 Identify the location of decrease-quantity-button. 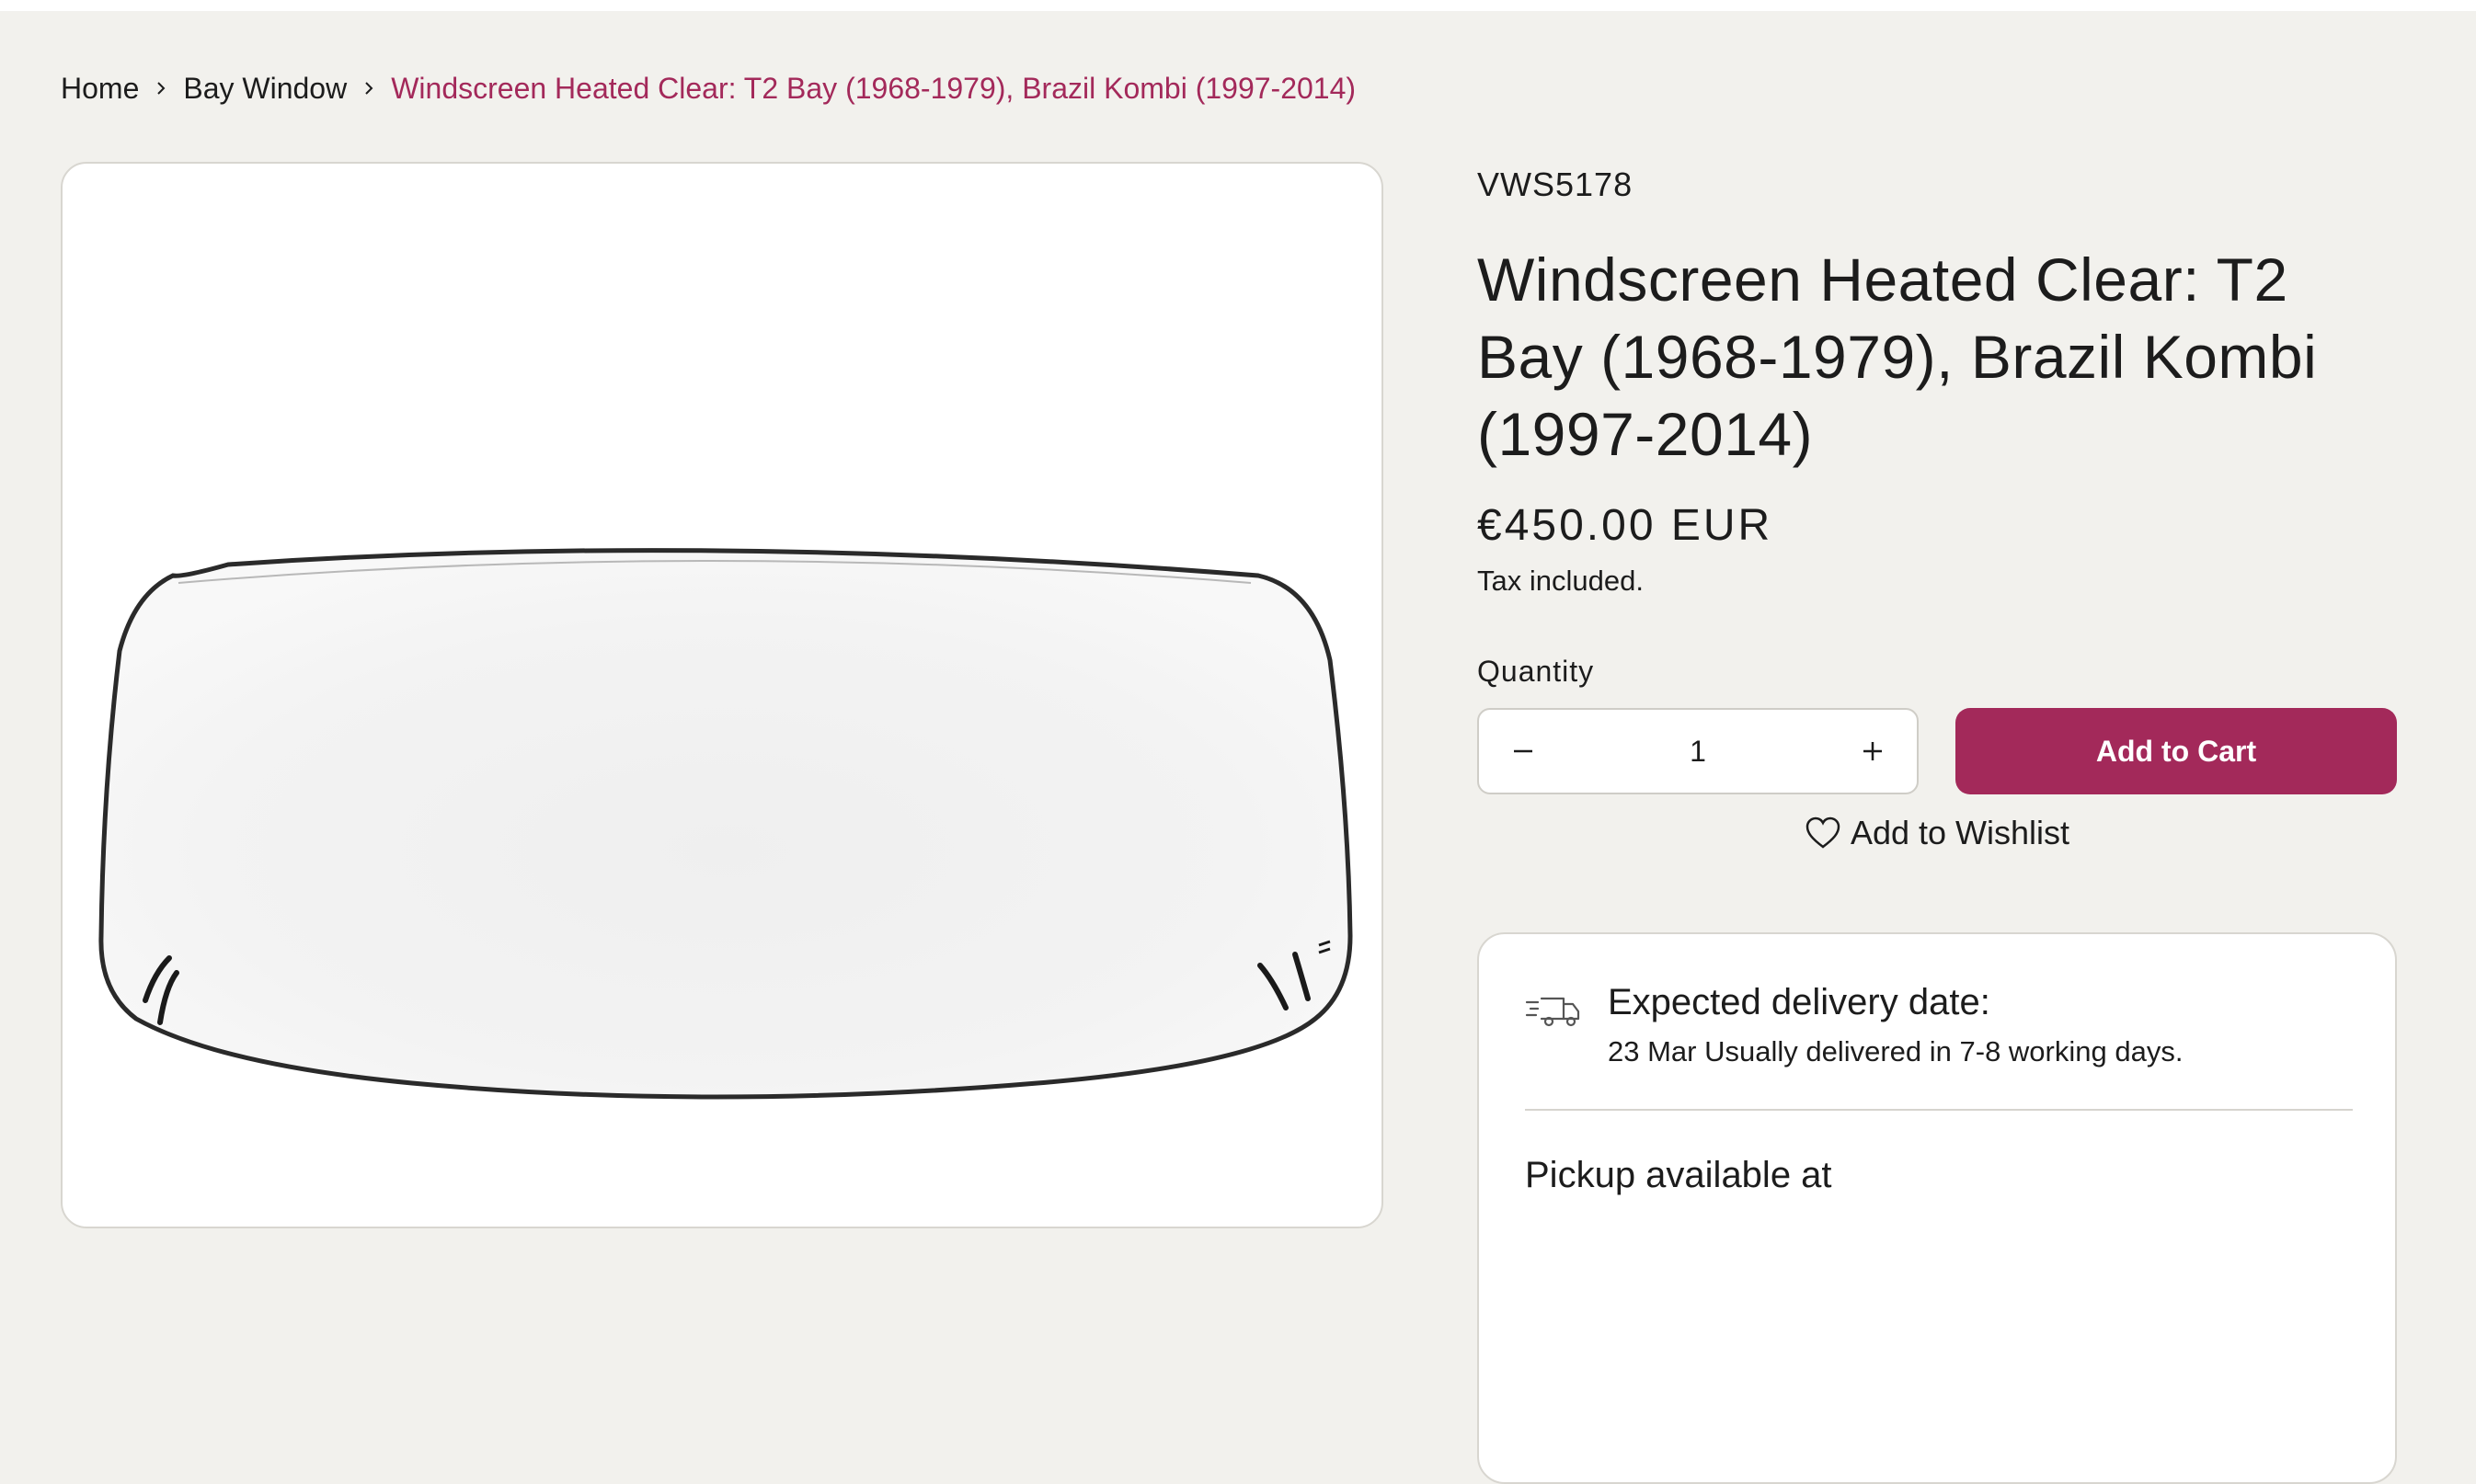
(1523, 751).